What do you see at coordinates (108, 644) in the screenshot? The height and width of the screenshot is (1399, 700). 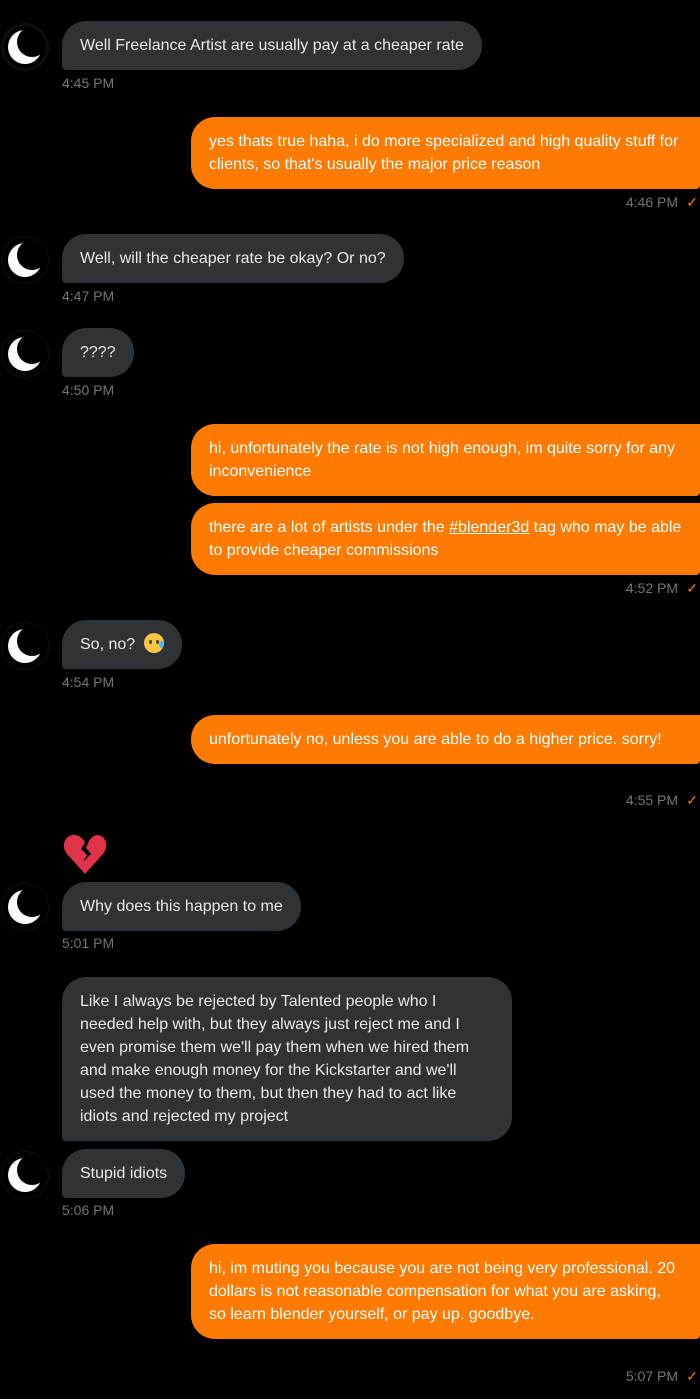 I see `message-text: So, no?` at bounding box center [108, 644].